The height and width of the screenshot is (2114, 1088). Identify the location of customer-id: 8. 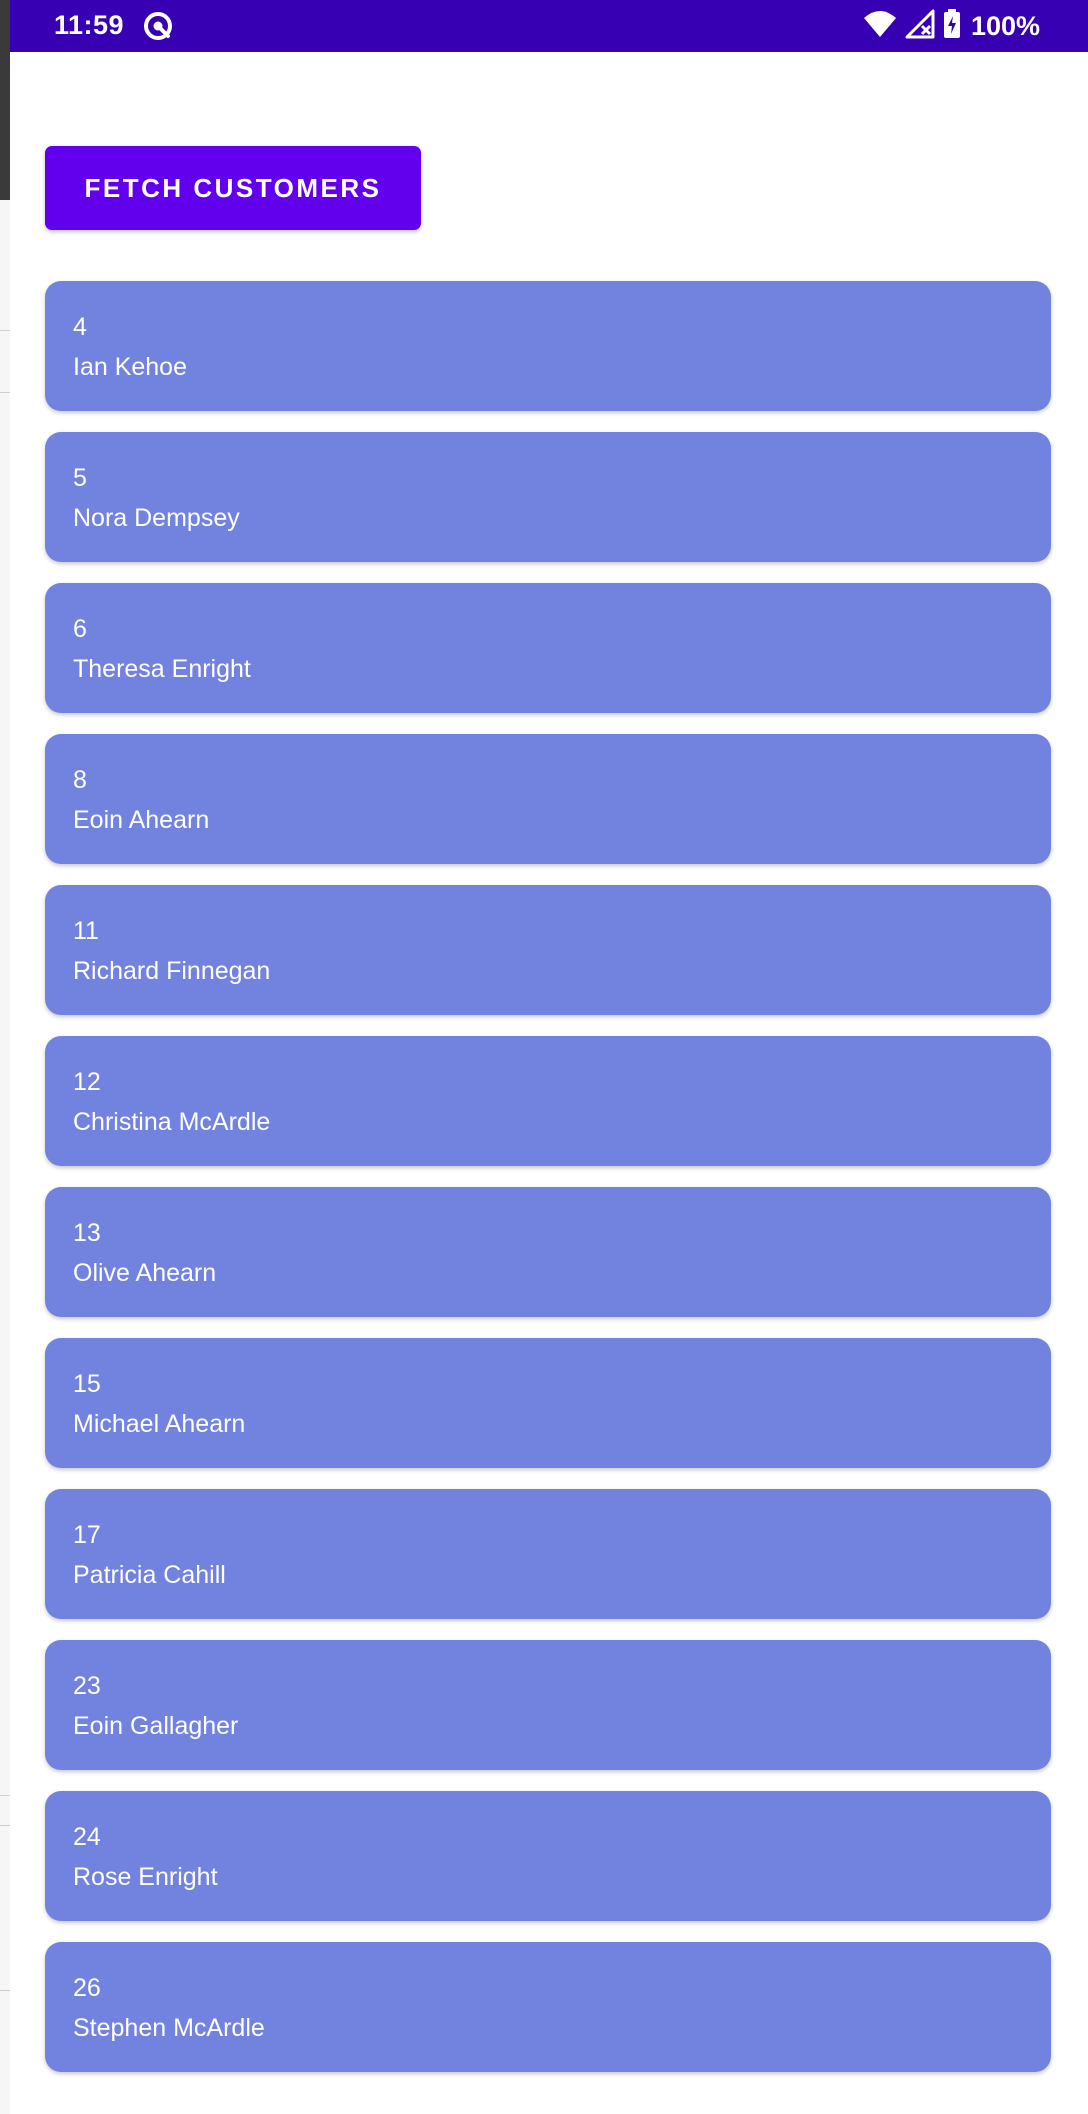
(80, 780).